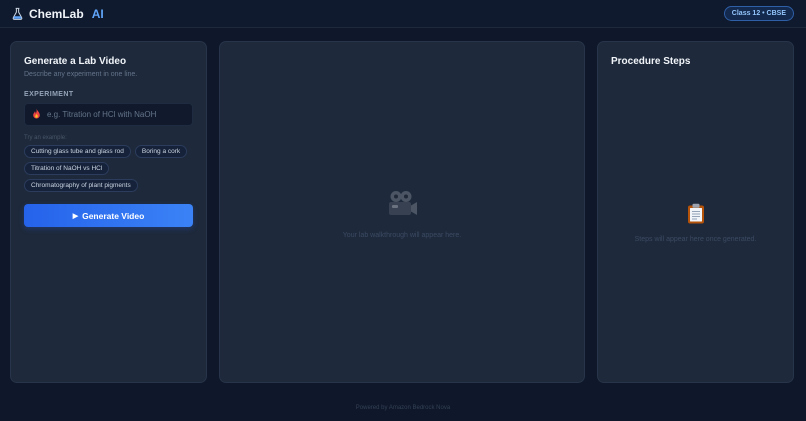 This screenshot has width=806, height=421. Describe the element at coordinates (75, 216) in the screenshot. I see `play-icon: ▶` at that location.